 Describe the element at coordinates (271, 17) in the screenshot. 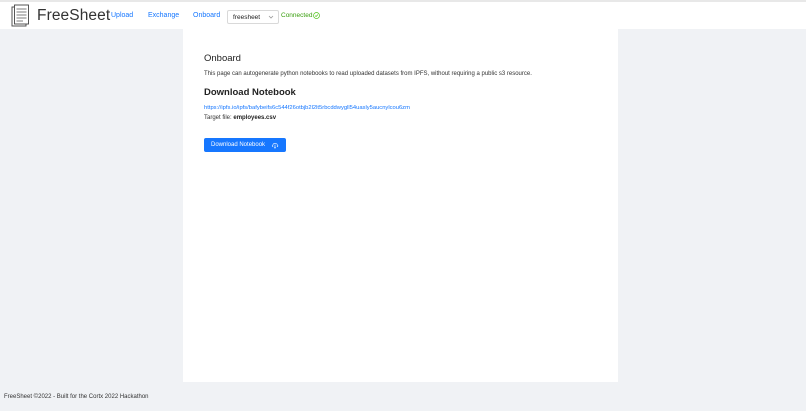

I see `chevron-down-icon` at that location.